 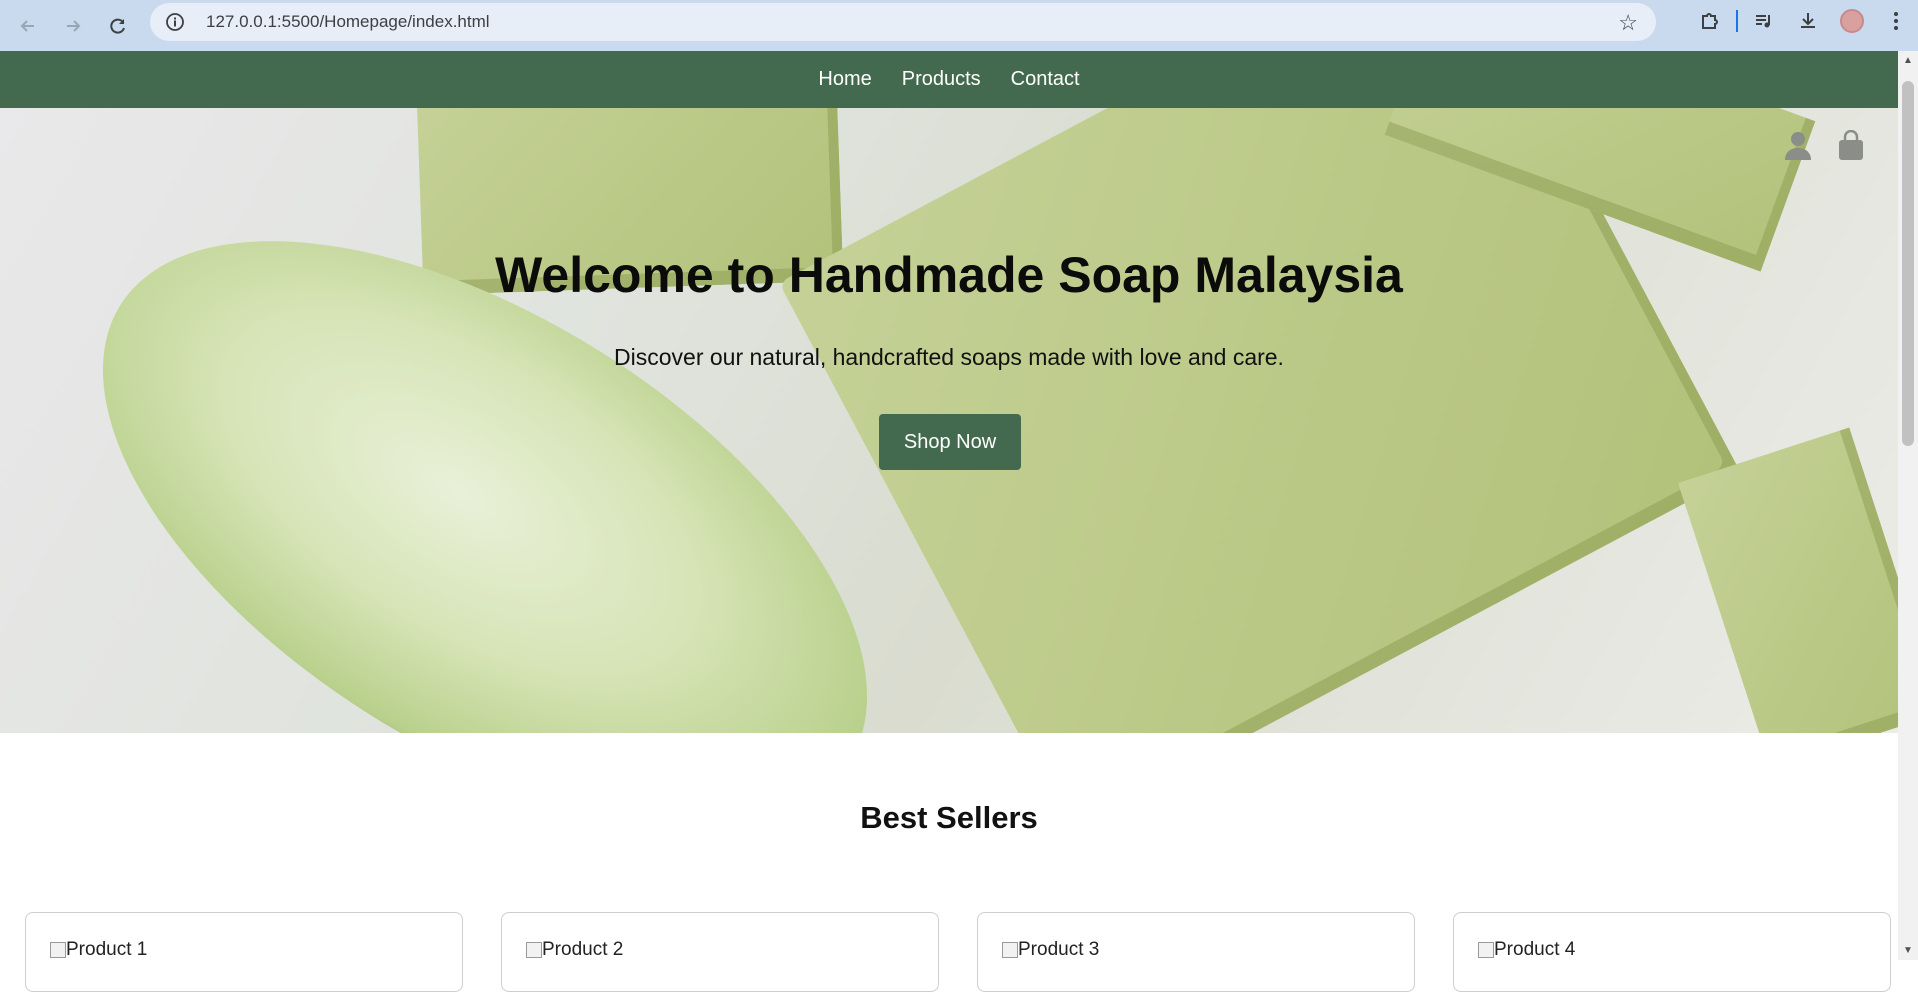 I want to click on page-scrollbar: ▲ ▼, so click(x=1908, y=505).